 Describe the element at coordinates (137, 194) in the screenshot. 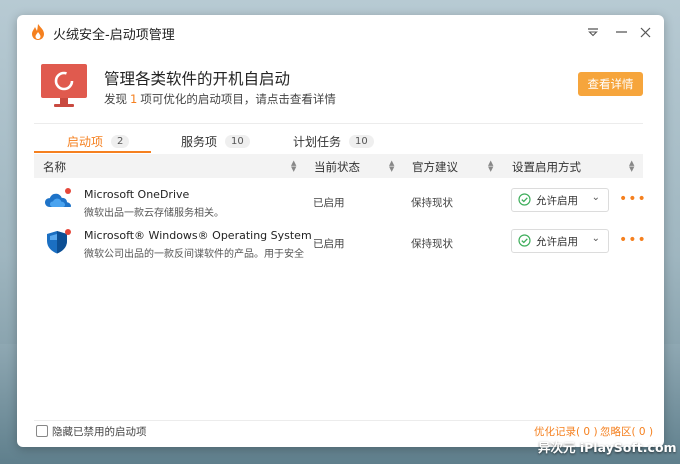

I see `row-name: Microsoft OneDrive` at that location.